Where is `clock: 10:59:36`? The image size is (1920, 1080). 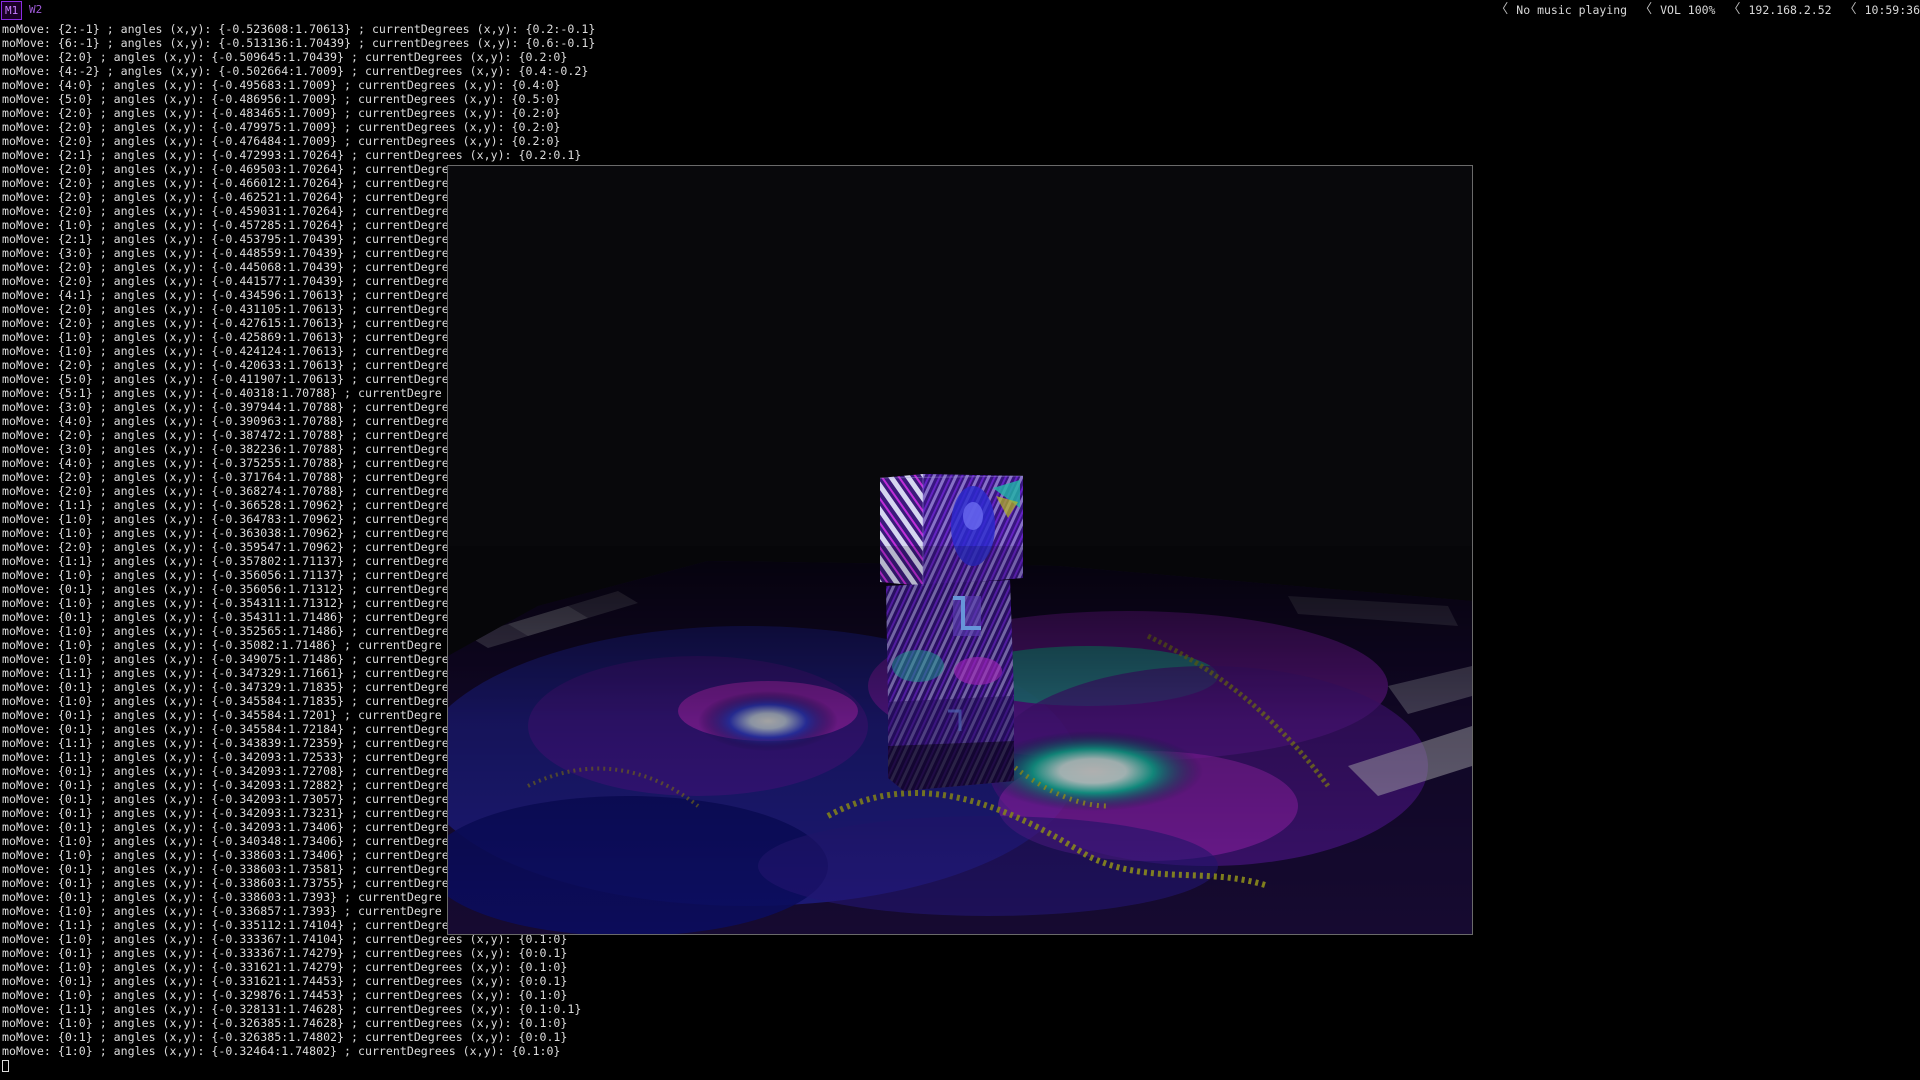 clock: 10:59:36 is located at coordinates (1892, 10).